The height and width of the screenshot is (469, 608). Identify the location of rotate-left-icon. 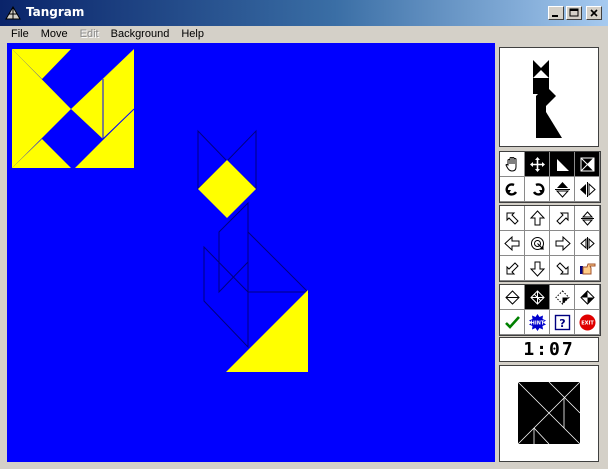
(511, 189).